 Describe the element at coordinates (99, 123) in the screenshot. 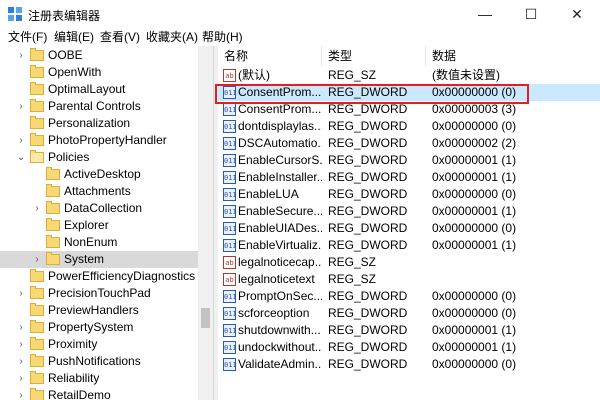

I see `tree-item: Personalization` at that location.